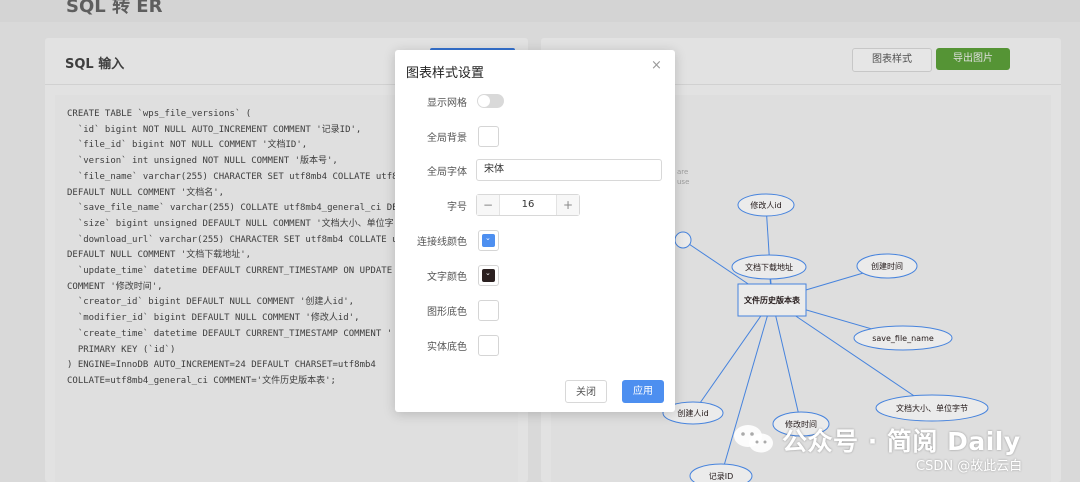  I want to click on entity-fill-label: 实体底色, so click(447, 347).